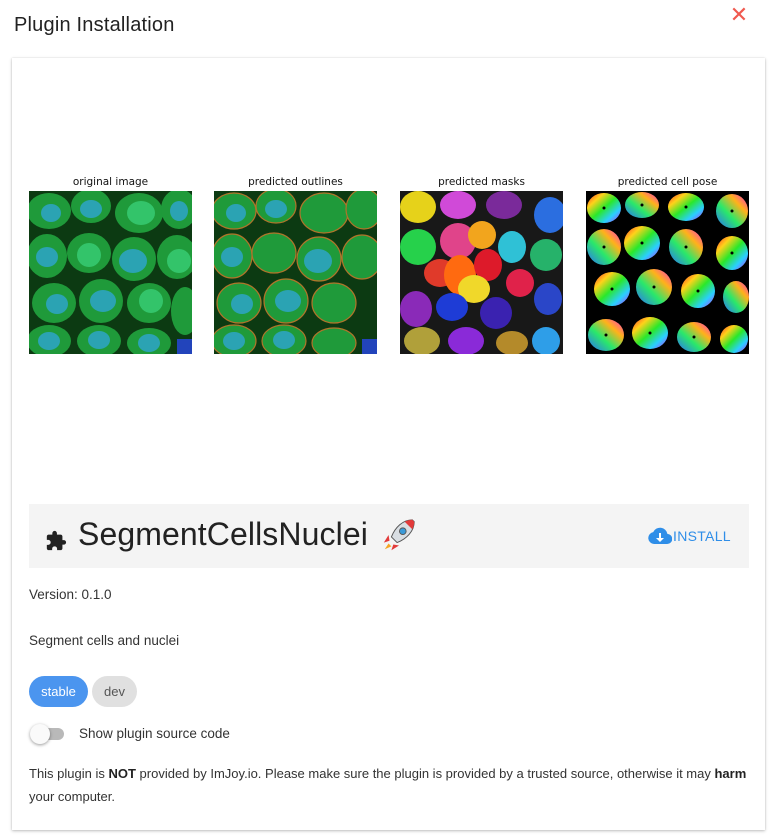 The width and height of the screenshot is (775, 839). What do you see at coordinates (223, 534) in the screenshot?
I see `plugin-name: SegmentCellsNuclei` at bounding box center [223, 534].